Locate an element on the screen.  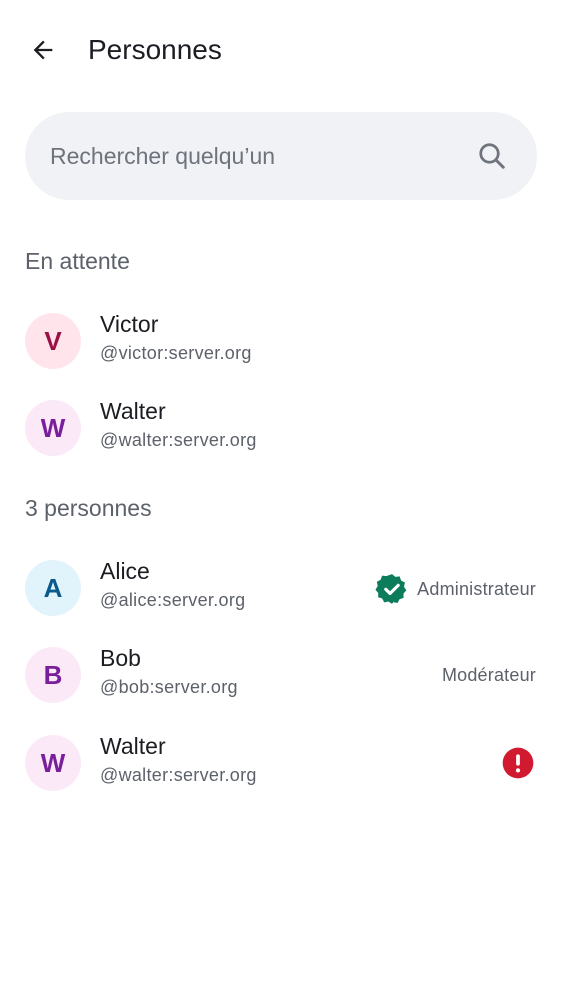
arrow-left-icon is located at coordinates (43, 50).